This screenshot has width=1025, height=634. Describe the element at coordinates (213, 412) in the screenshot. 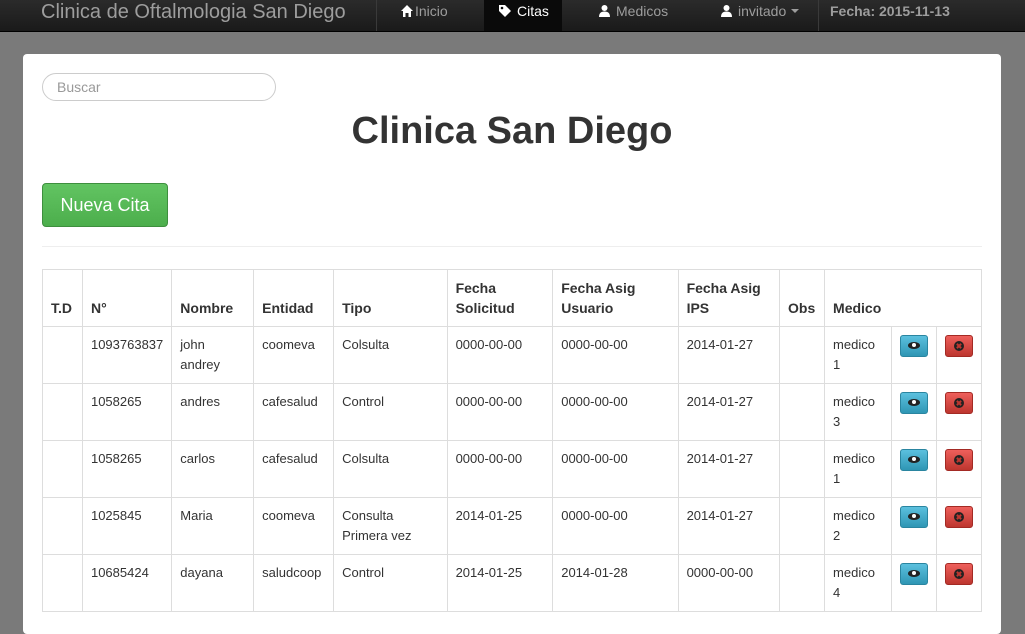

I see `cell-nombre: andres` at that location.